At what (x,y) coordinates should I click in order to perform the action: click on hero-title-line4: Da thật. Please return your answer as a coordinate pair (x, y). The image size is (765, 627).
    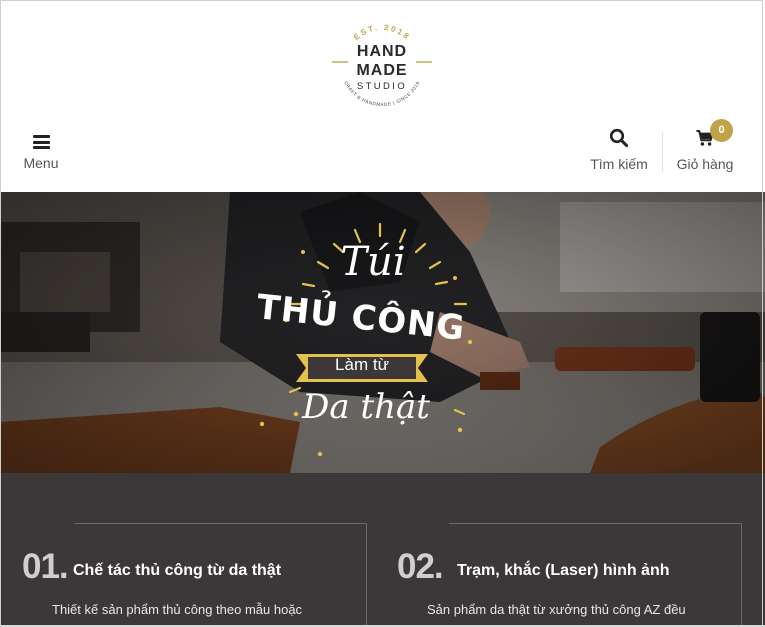
    Looking at the image, I should click on (366, 407).